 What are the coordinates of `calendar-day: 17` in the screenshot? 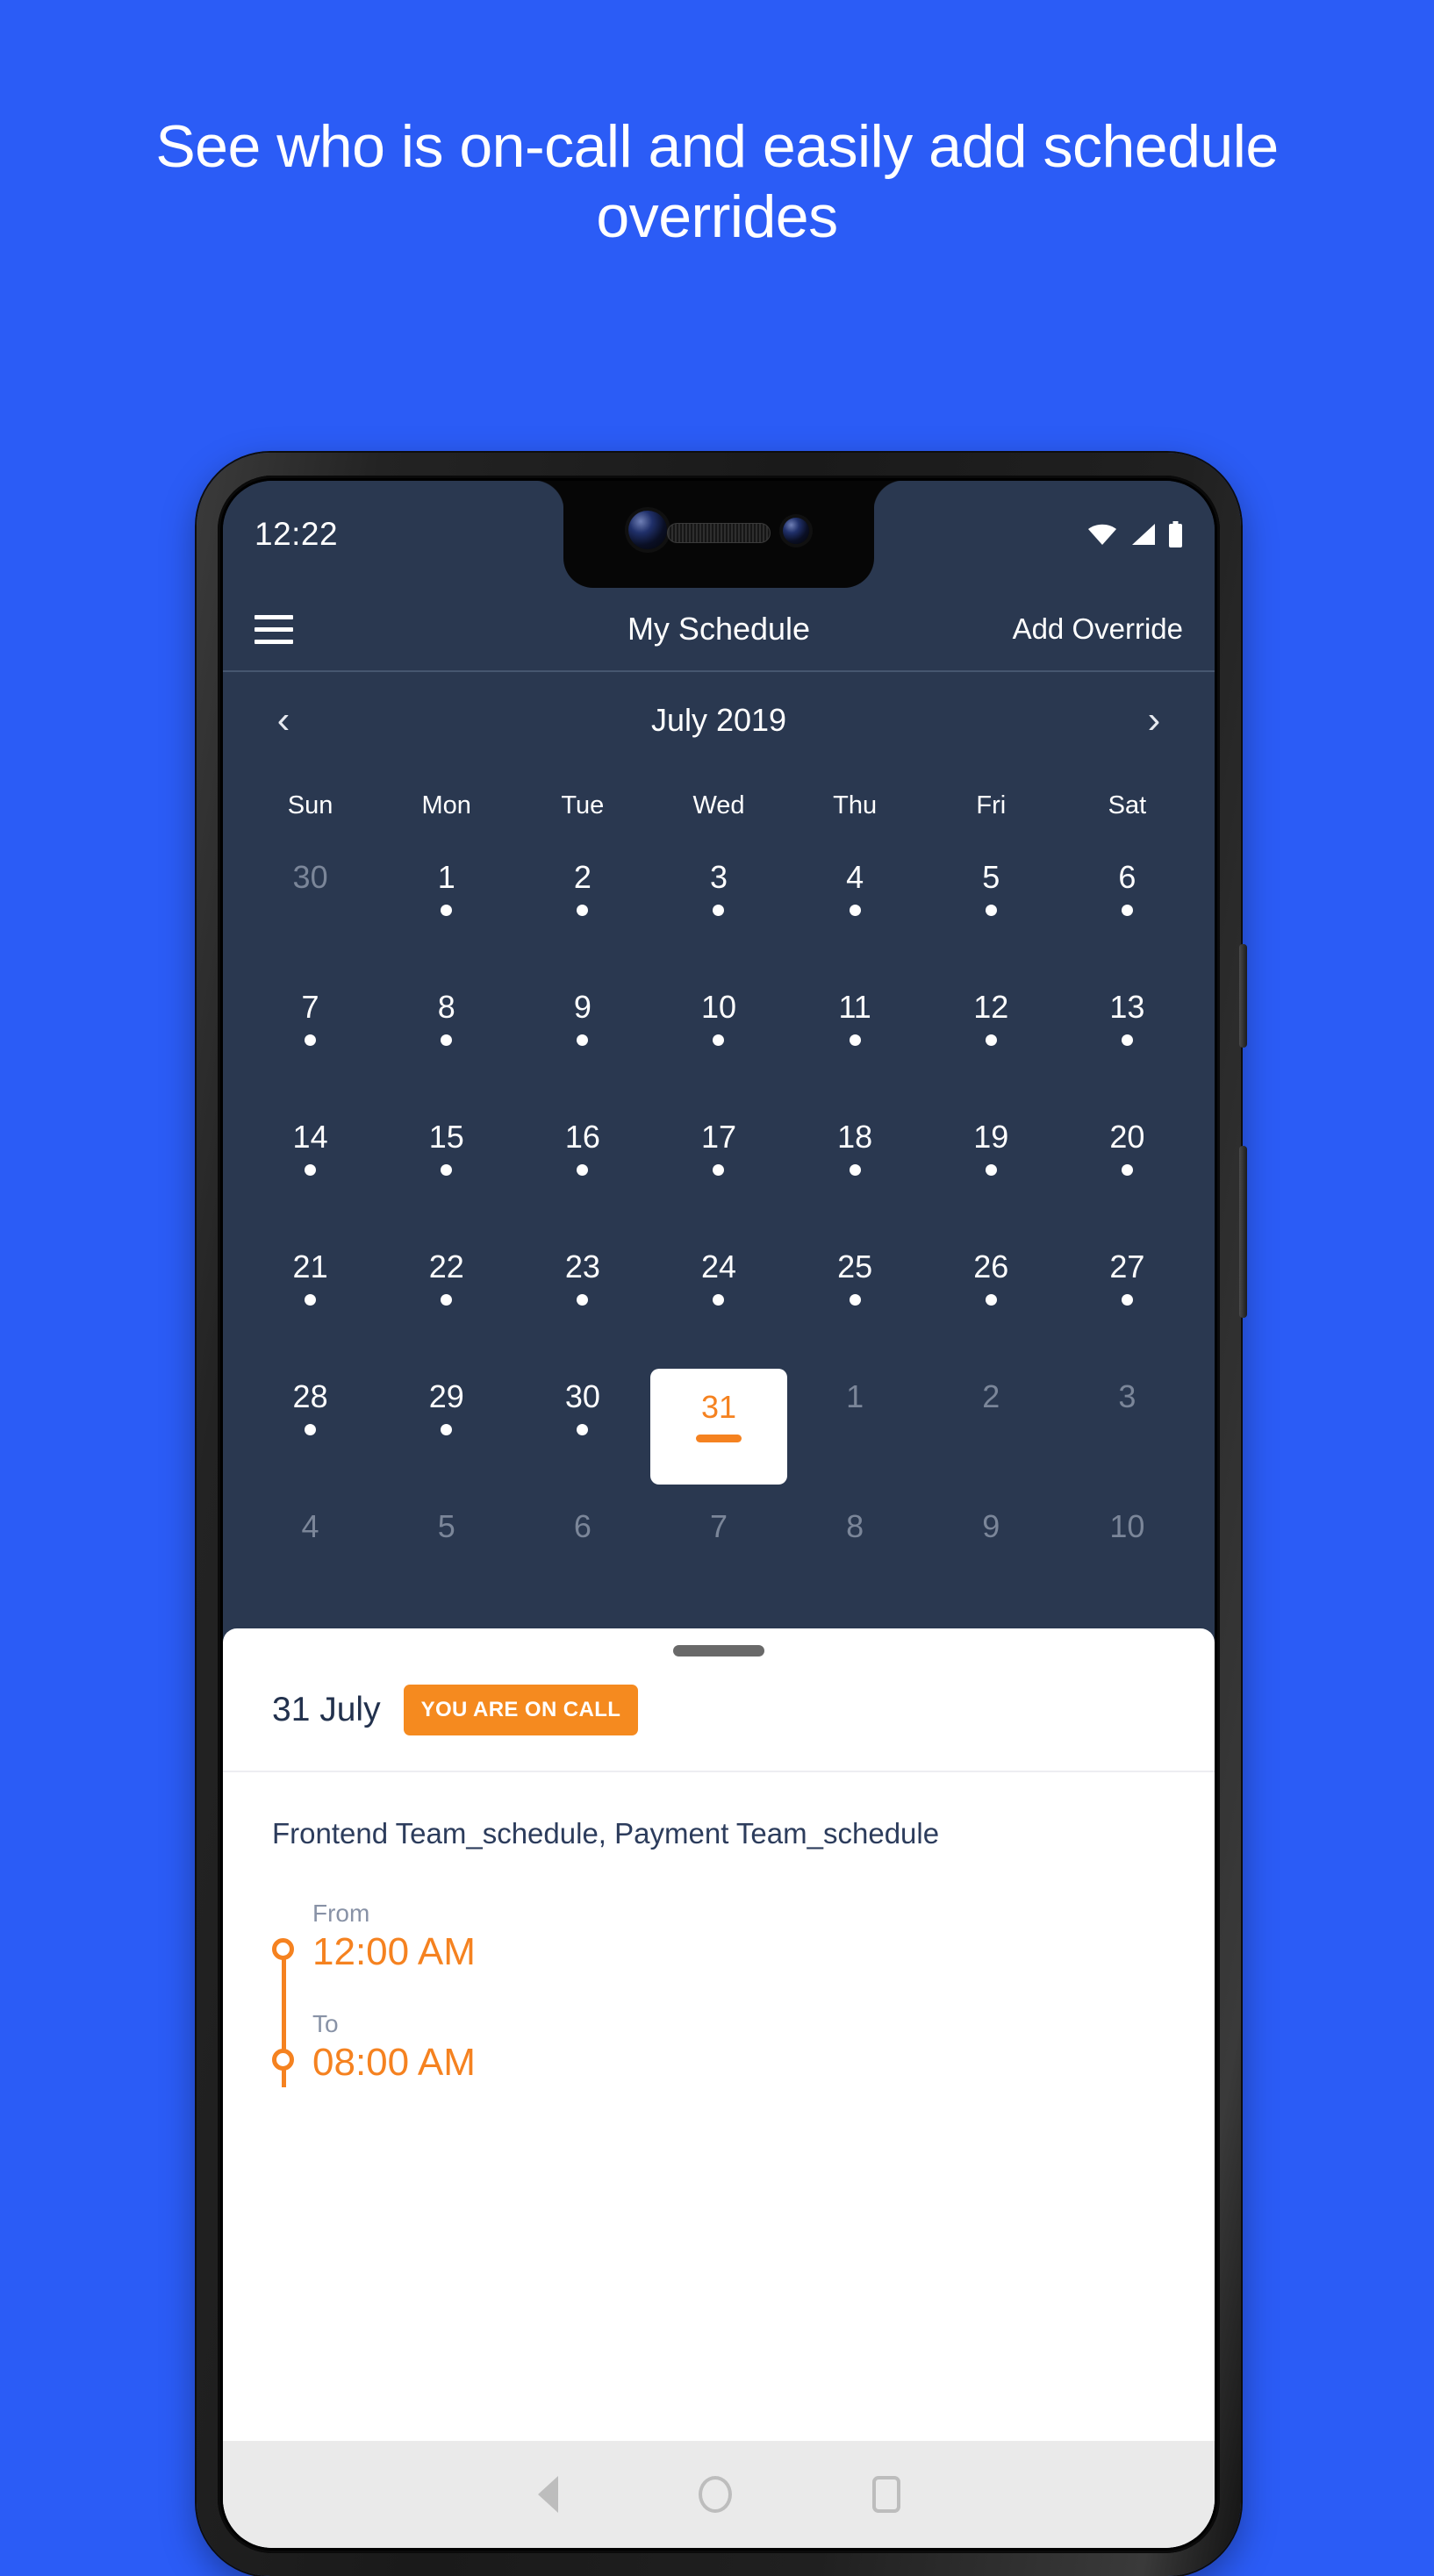 It's located at (718, 1167).